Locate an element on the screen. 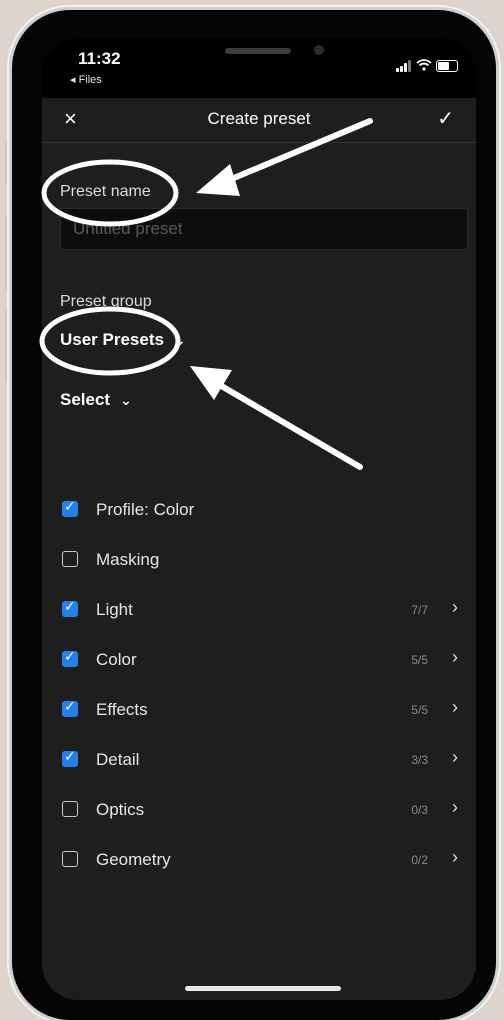 The height and width of the screenshot is (1020, 504). list-item: Profile: Color is located at coordinates (259, 510).